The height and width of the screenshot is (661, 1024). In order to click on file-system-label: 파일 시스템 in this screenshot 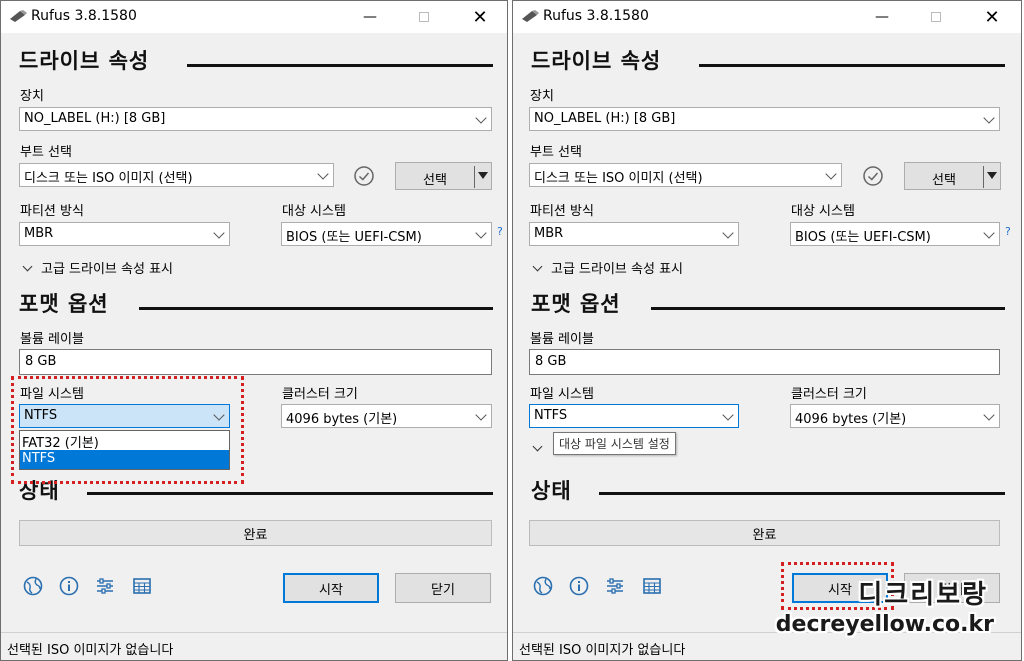, I will do `click(562, 394)`.